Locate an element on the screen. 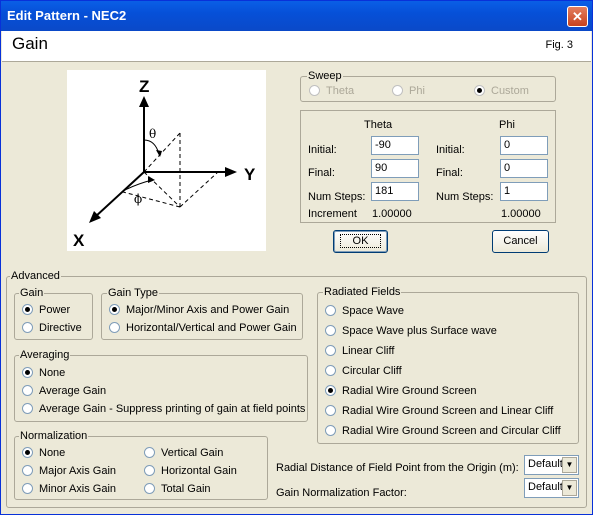 The width and height of the screenshot is (593, 515). coordinate-diagram: Z Y X θ ϕ is located at coordinates (166, 160).